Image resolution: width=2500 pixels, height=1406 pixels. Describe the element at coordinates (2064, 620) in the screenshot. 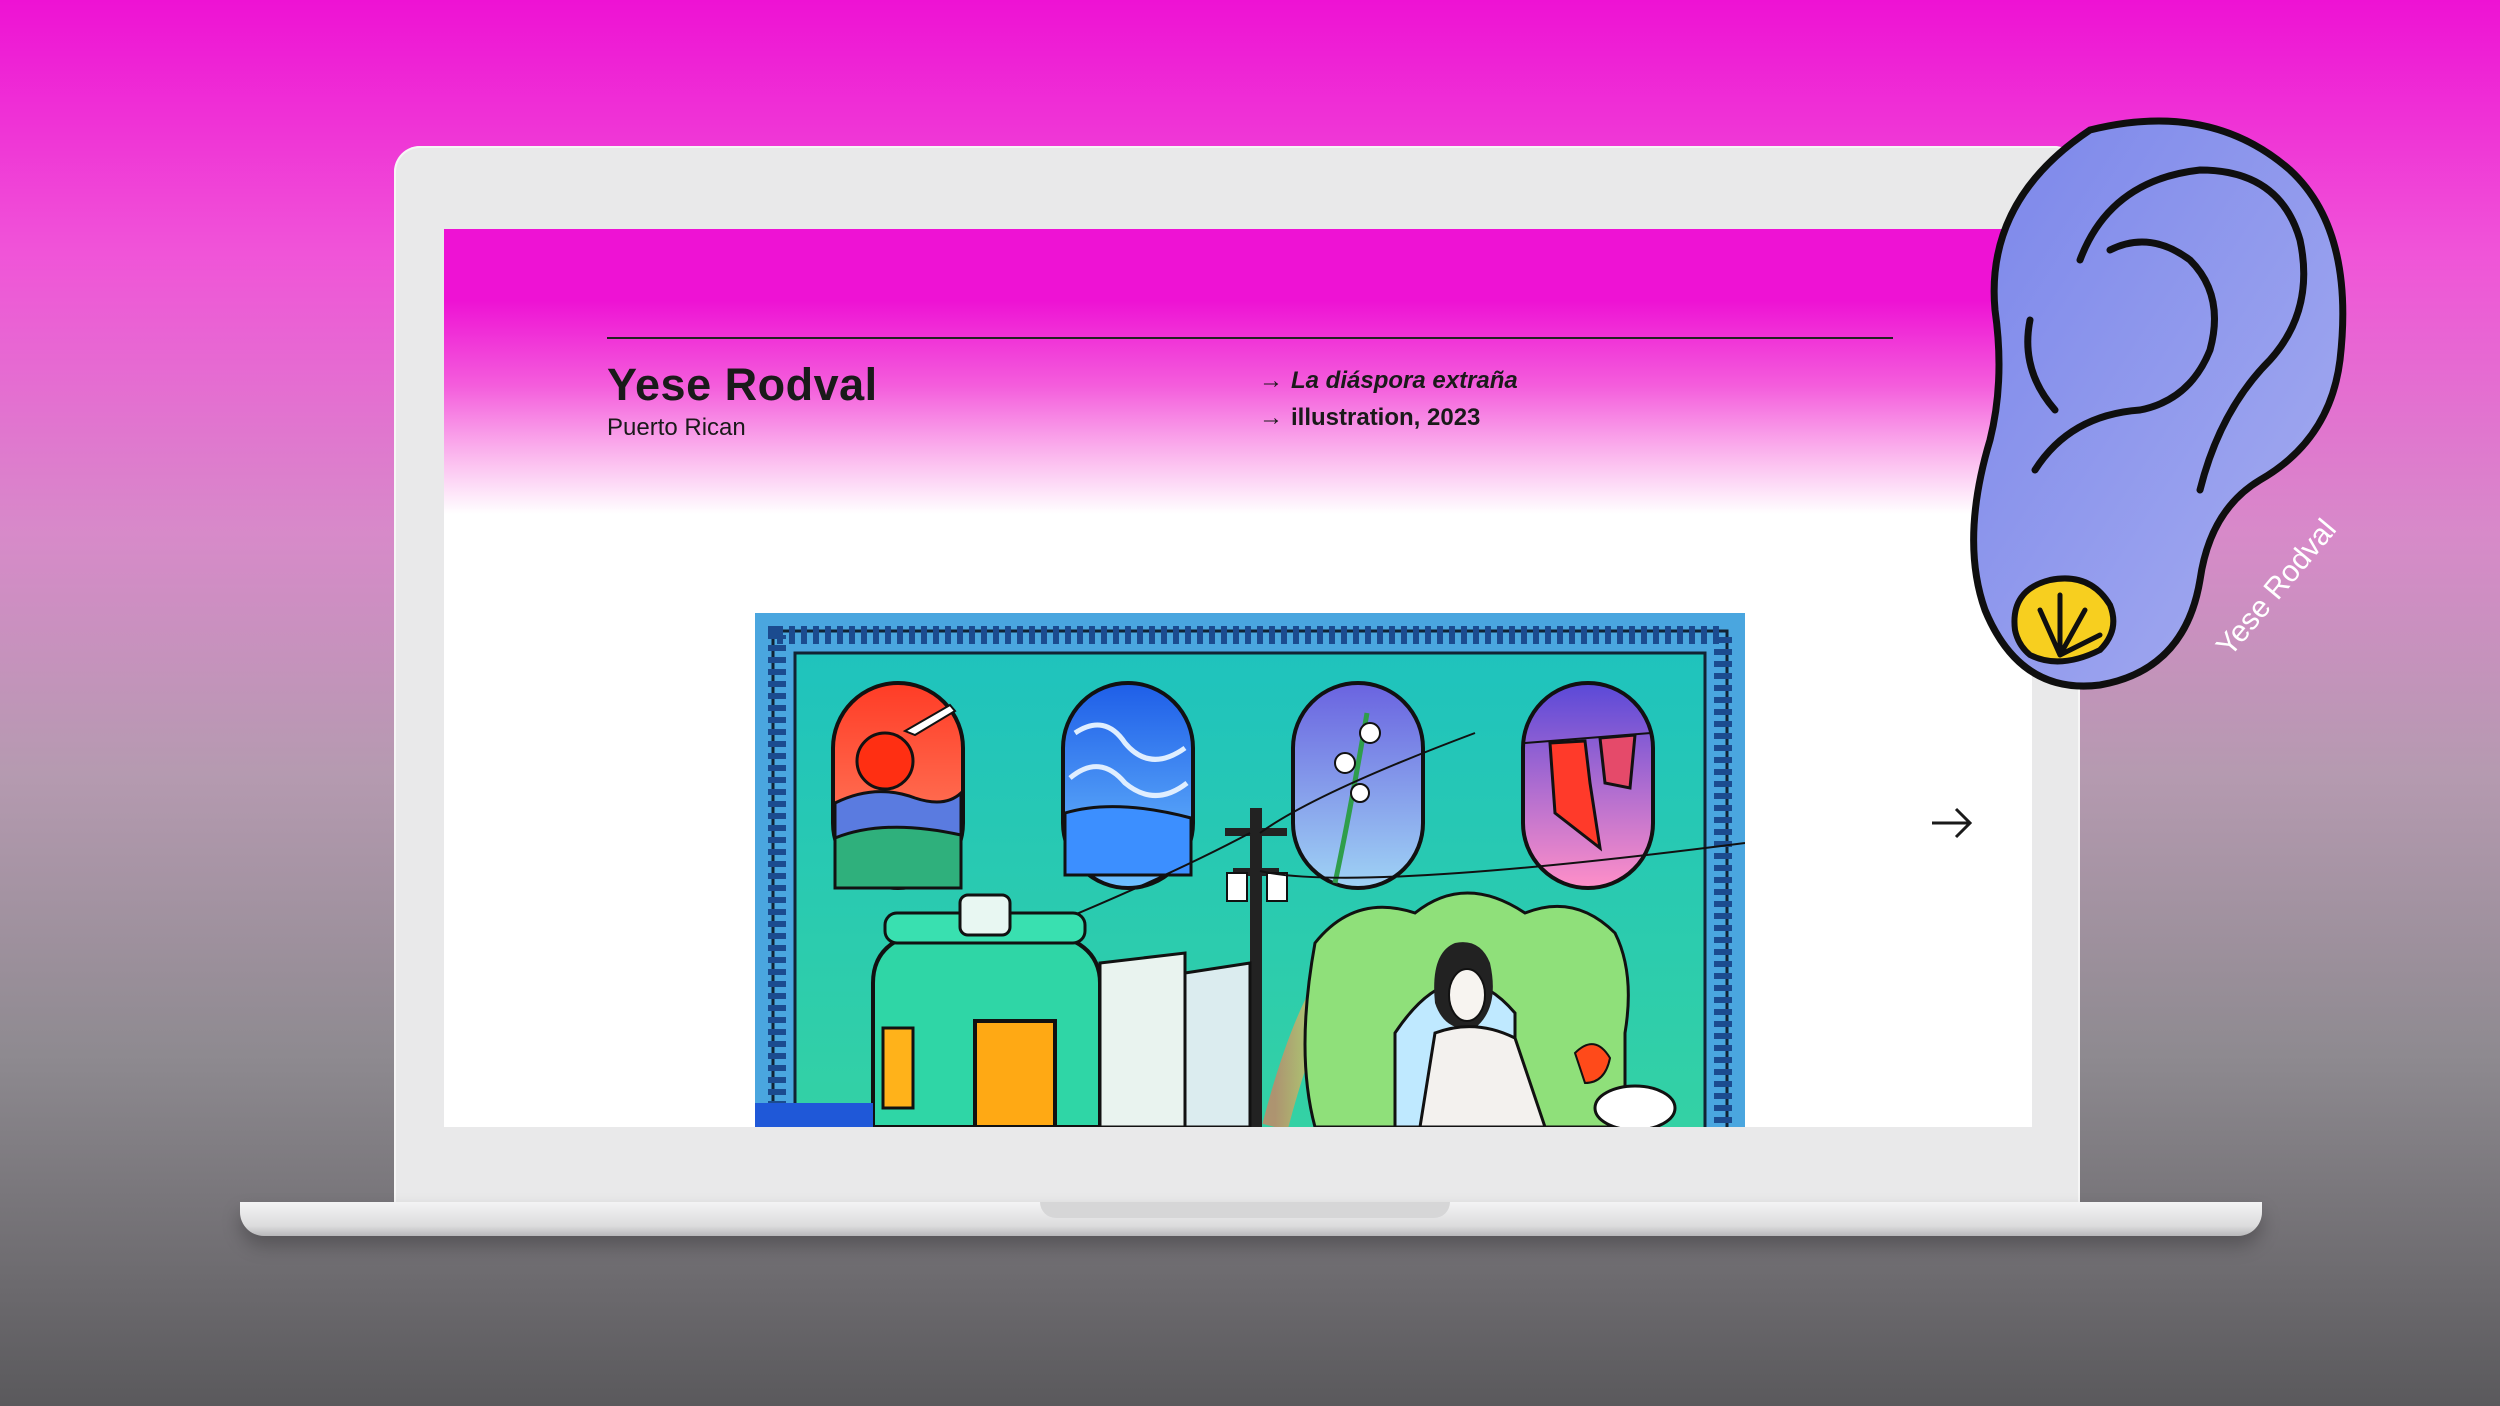

I see `shell-earring-icon` at that location.